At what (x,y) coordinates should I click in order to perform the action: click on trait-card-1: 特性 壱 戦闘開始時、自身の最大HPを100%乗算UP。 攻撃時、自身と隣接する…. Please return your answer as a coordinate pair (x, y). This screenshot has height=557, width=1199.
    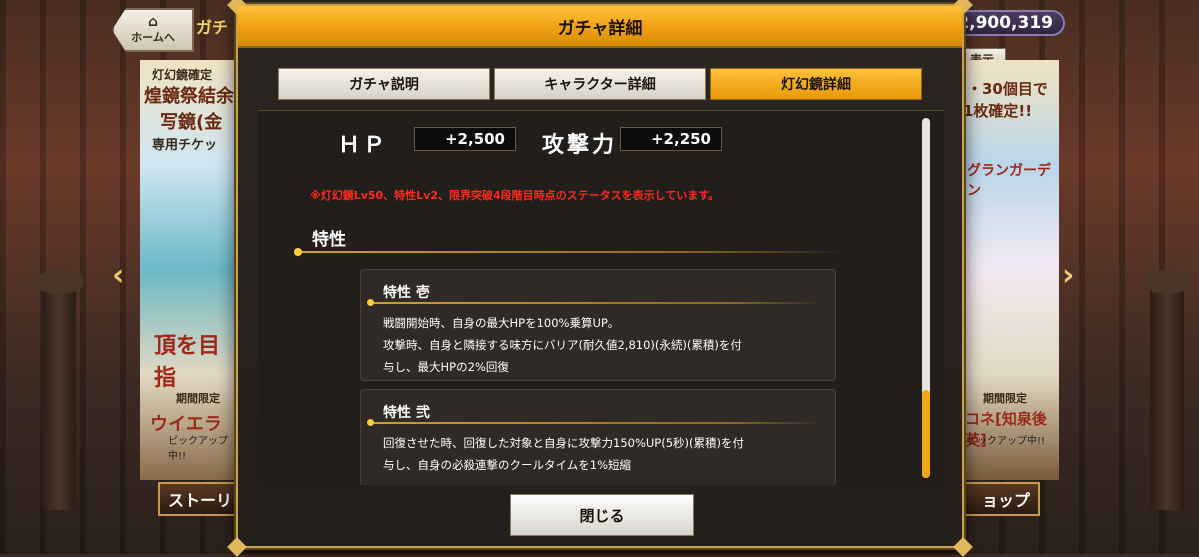
    Looking at the image, I should click on (598, 325).